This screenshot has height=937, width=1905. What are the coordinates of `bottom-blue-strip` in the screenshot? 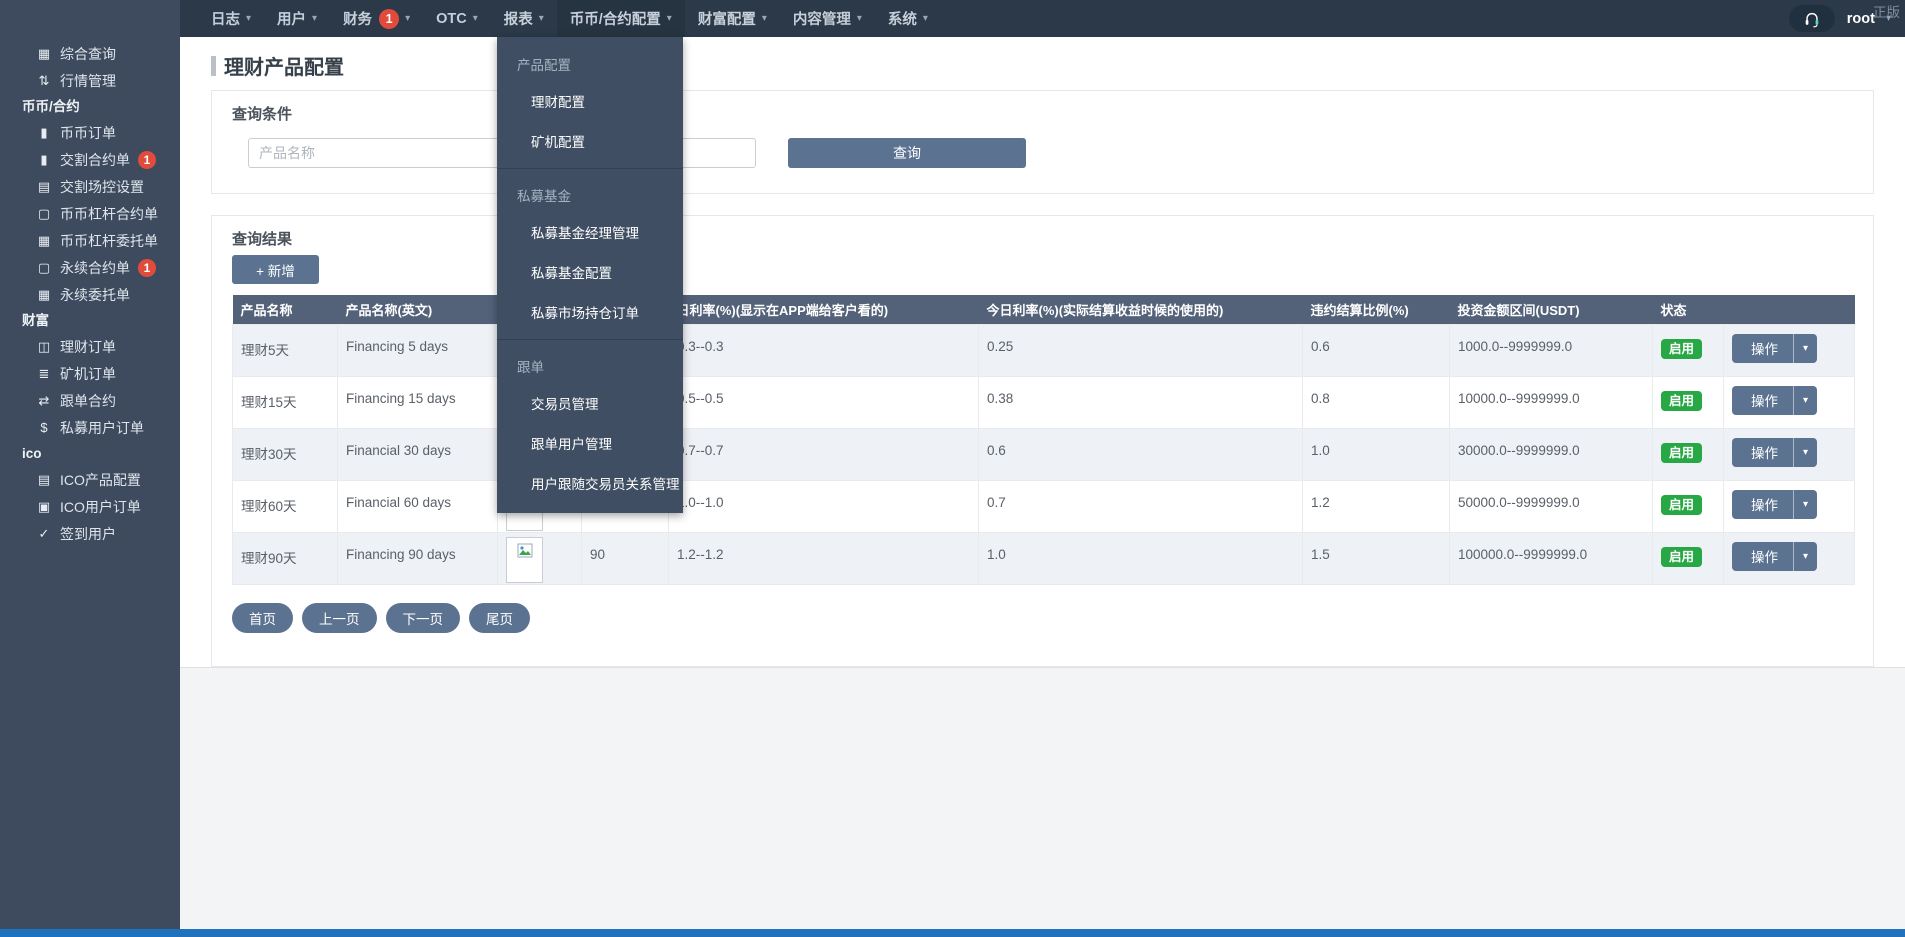 It's located at (952, 933).